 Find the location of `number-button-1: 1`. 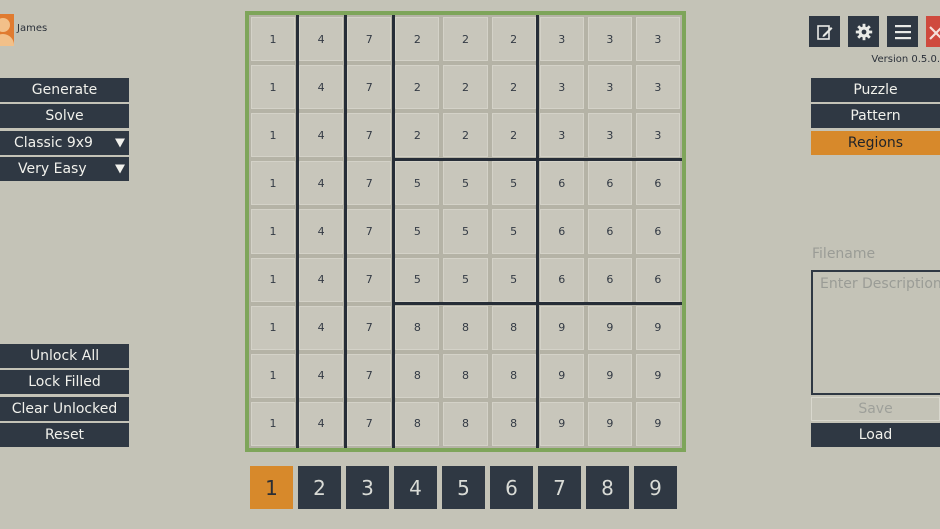

number-button-1: 1 is located at coordinates (271, 487).